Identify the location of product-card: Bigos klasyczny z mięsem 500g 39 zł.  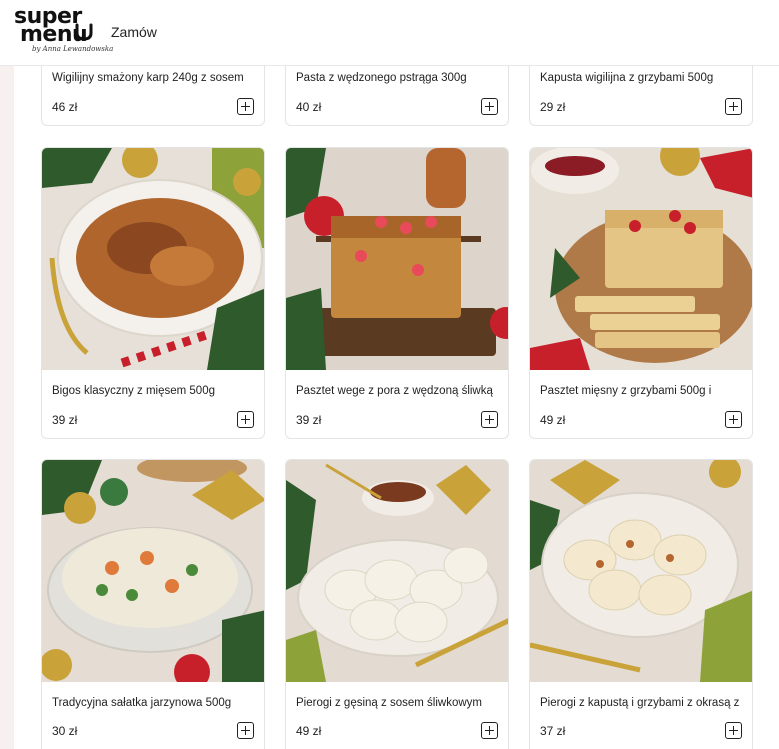
(153, 293).